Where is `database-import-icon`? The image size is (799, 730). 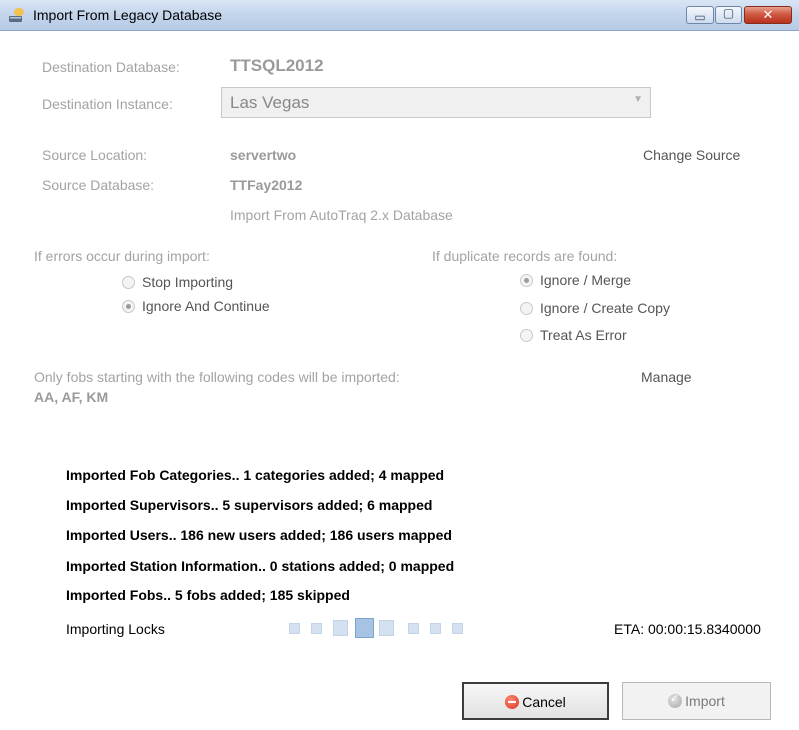 database-import-icon is located at coordinates (16, 15).